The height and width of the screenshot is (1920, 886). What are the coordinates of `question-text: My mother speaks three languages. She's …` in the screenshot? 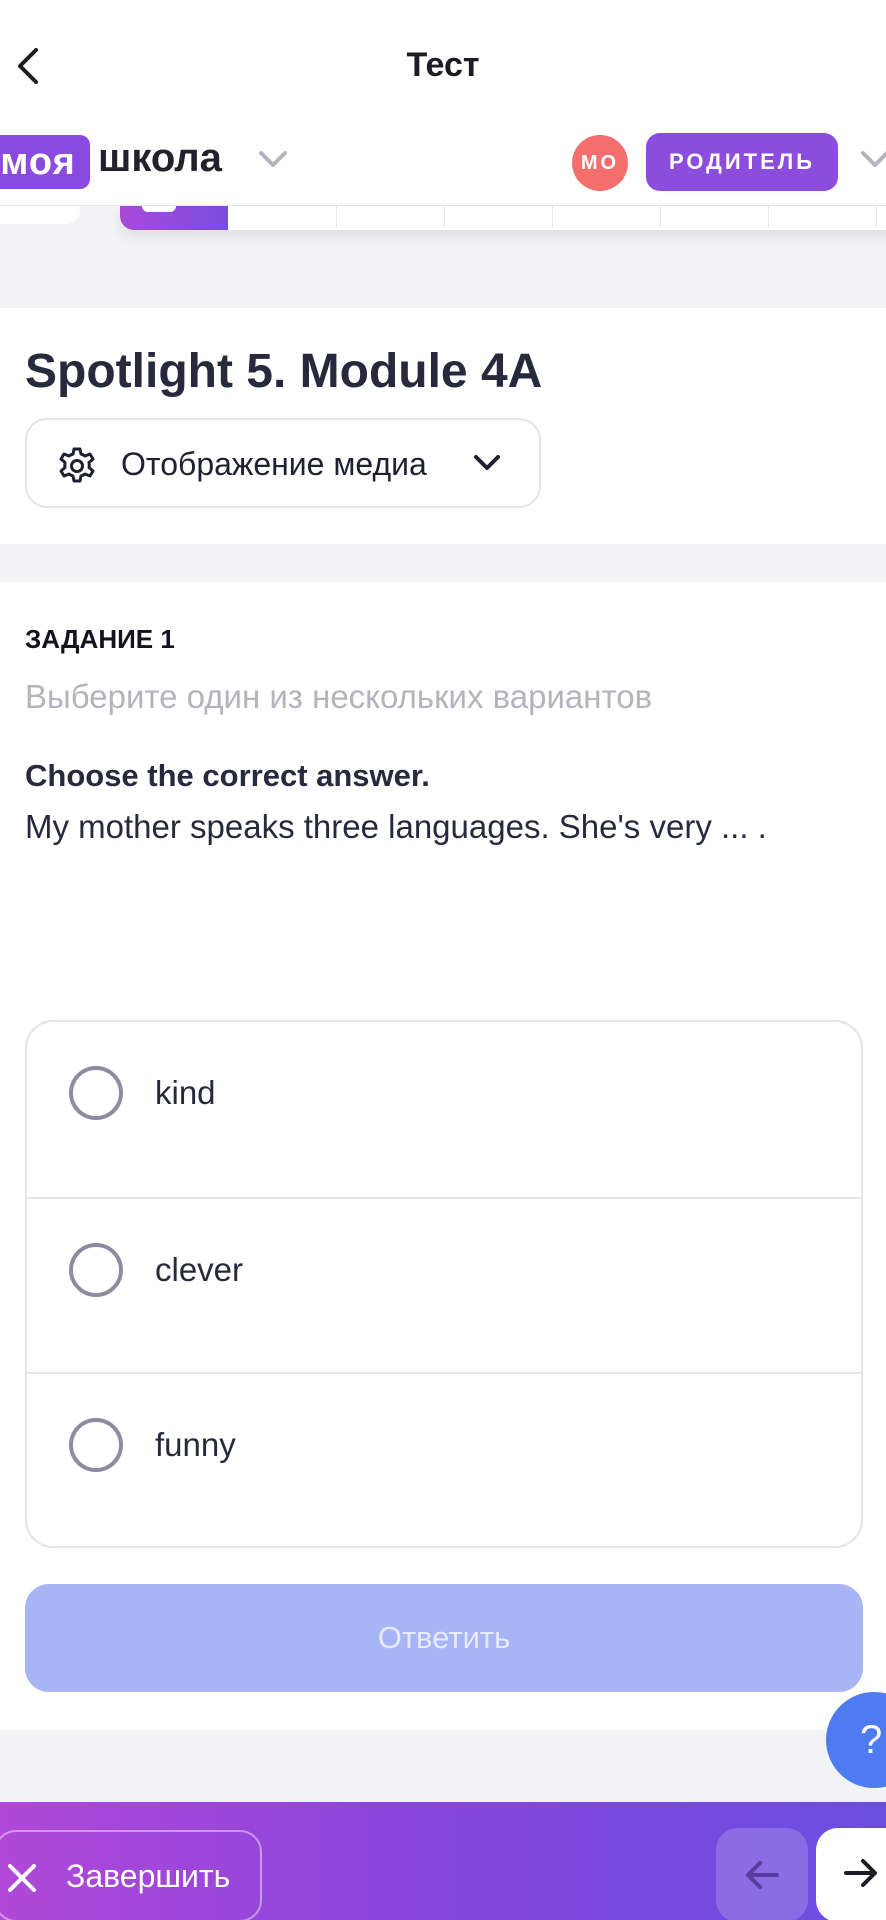 It's located at (396, 826).